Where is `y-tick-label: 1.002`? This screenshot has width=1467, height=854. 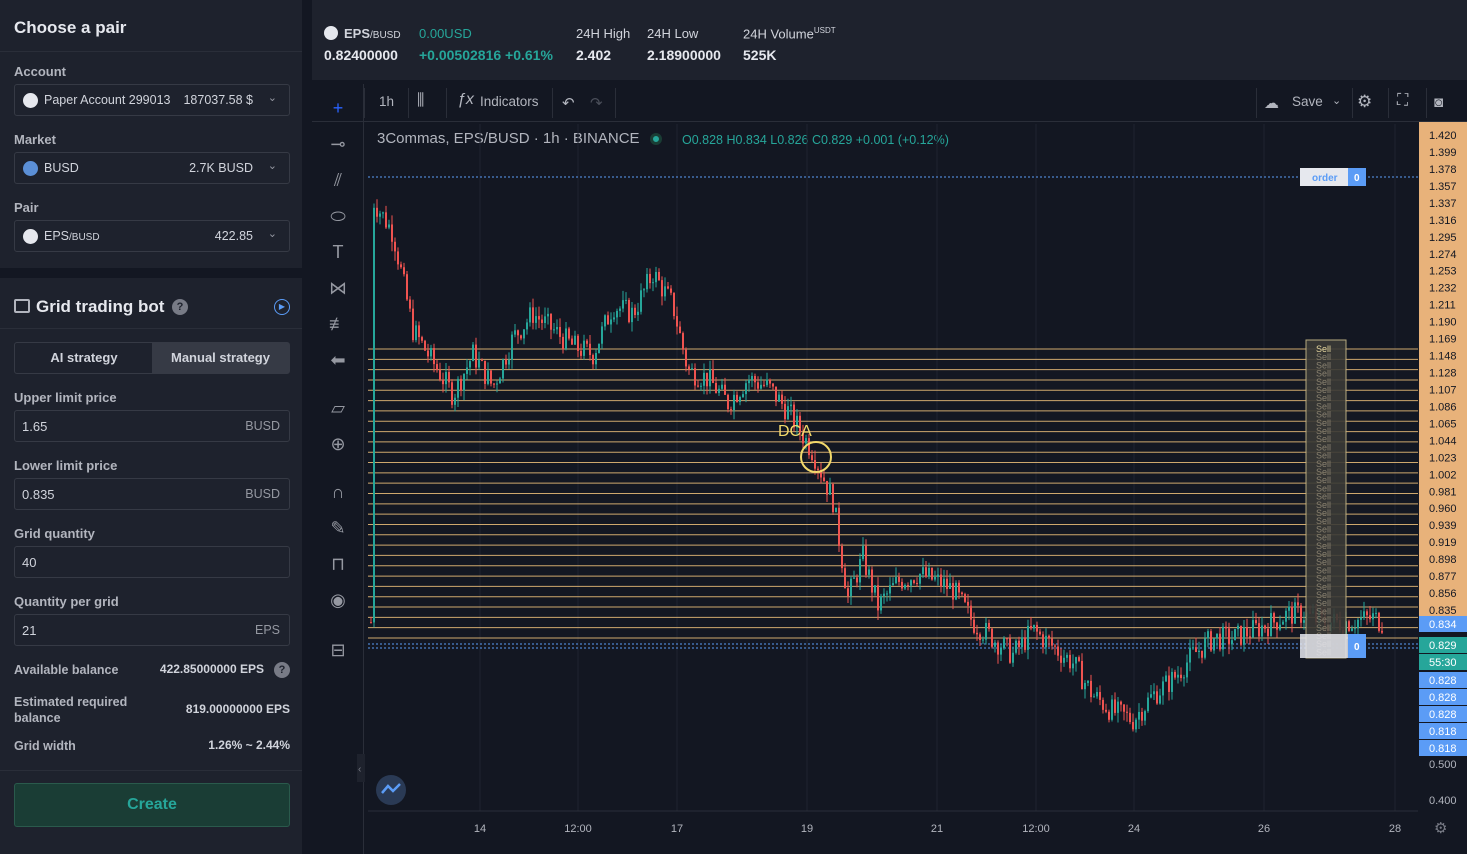
y-tick-label: 1.002 is located at coordinates (1443, 475).